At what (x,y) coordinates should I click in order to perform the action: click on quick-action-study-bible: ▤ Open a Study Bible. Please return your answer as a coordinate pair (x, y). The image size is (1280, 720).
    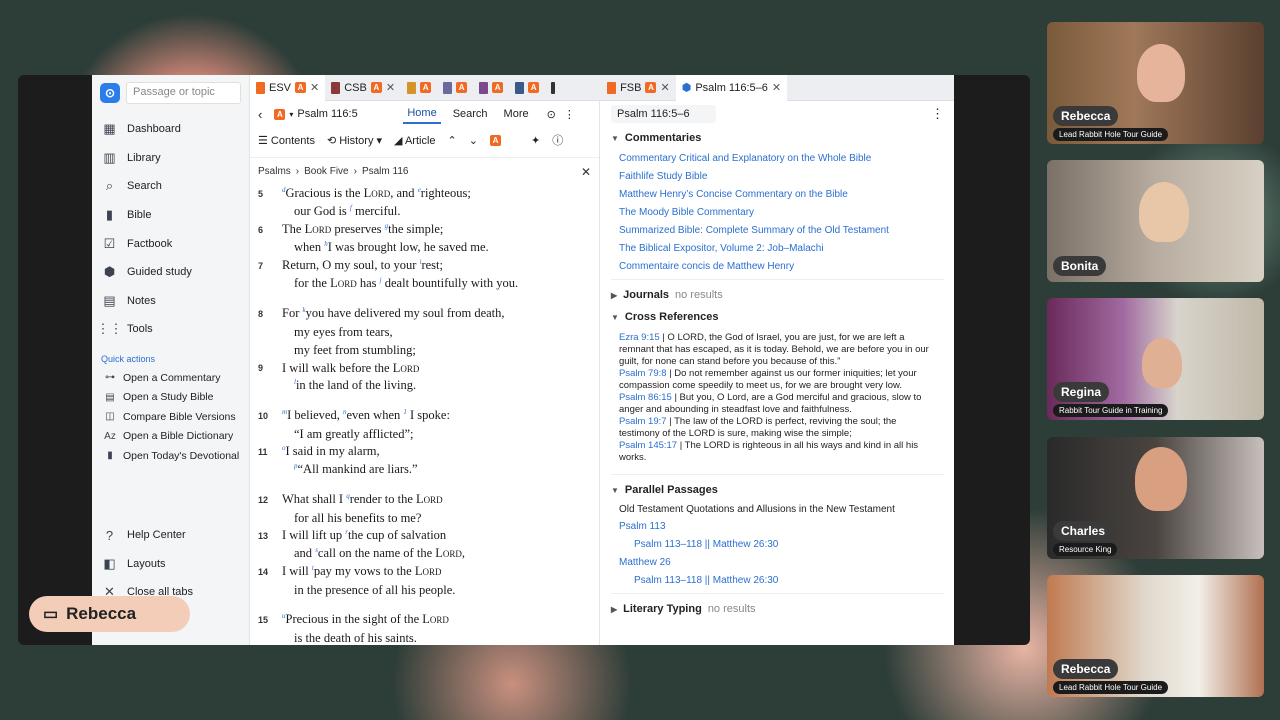
    Looking at the image, I should click on (170, 397).